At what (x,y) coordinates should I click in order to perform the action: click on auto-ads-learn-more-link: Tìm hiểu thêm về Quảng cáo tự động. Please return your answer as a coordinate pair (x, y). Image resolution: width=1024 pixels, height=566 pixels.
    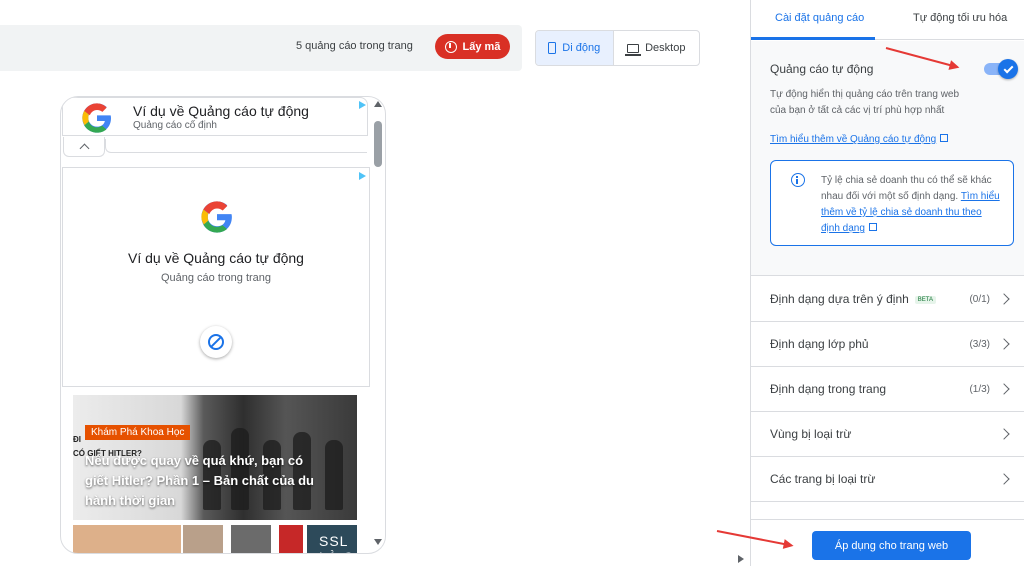
    Looking at the image, I should click on (859, 139).